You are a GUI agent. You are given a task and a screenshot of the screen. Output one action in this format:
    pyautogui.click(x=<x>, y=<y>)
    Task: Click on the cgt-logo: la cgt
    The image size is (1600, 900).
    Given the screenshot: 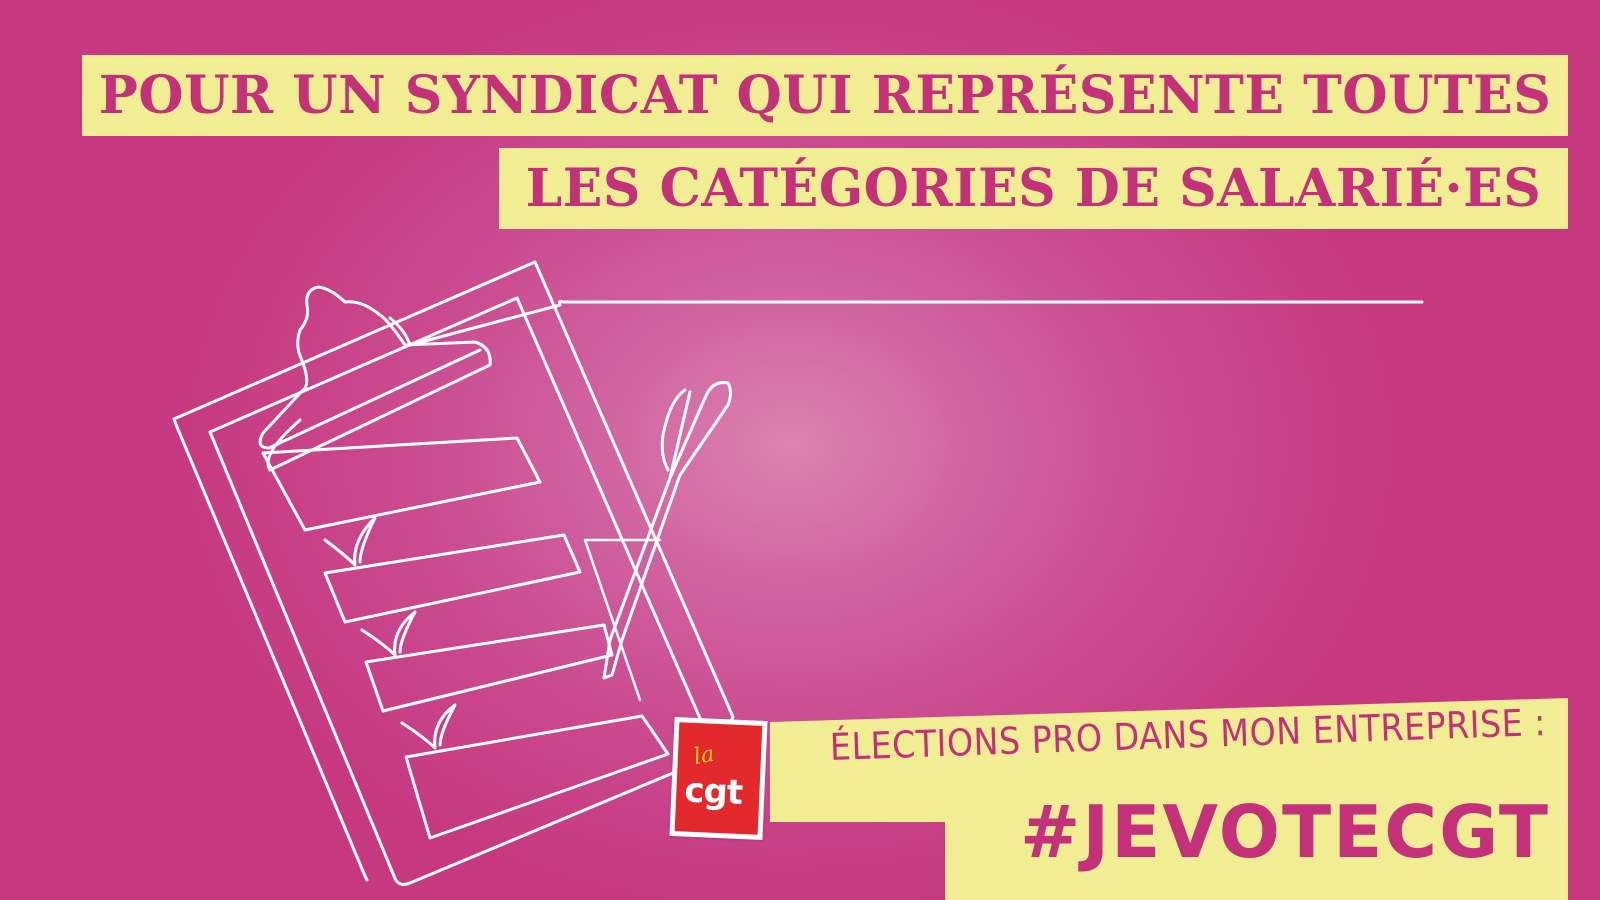 What is the action you would take?
    pyautogui.click(x=718, y=778)
    